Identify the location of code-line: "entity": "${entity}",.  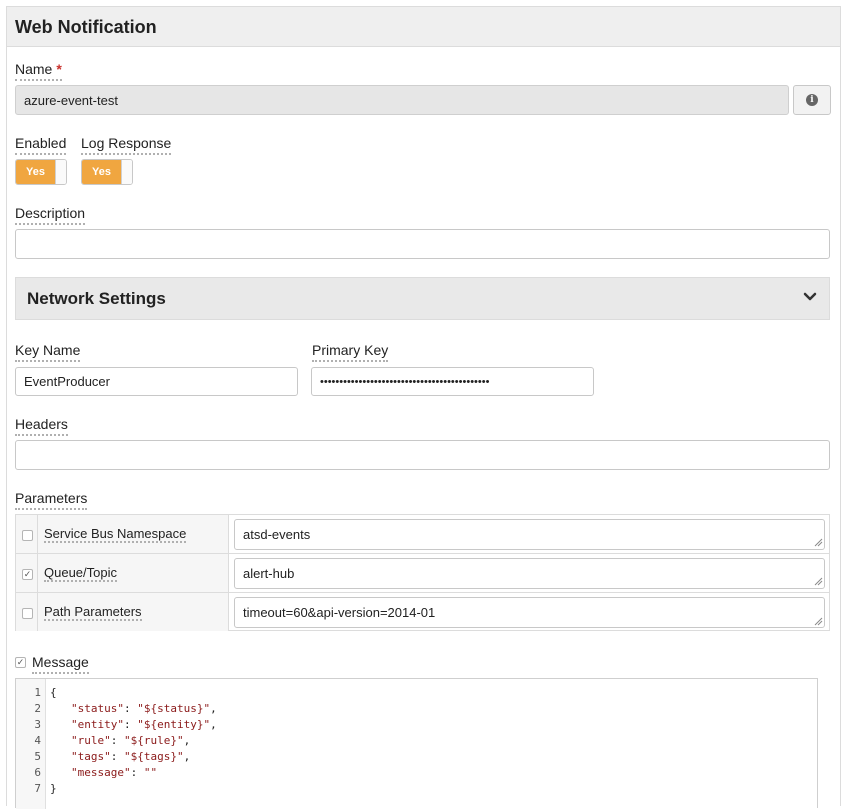
(144, 725).